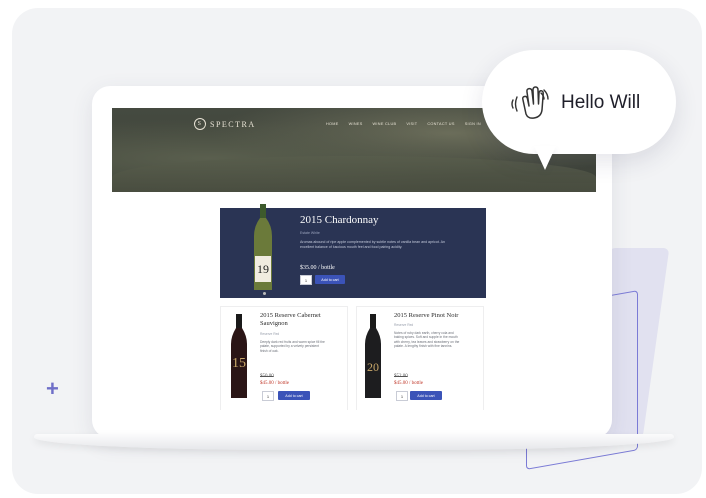 This screenshot has height=498, width=706. I want to click on nav-item-contact: CONTACT US, so click(440, 124).